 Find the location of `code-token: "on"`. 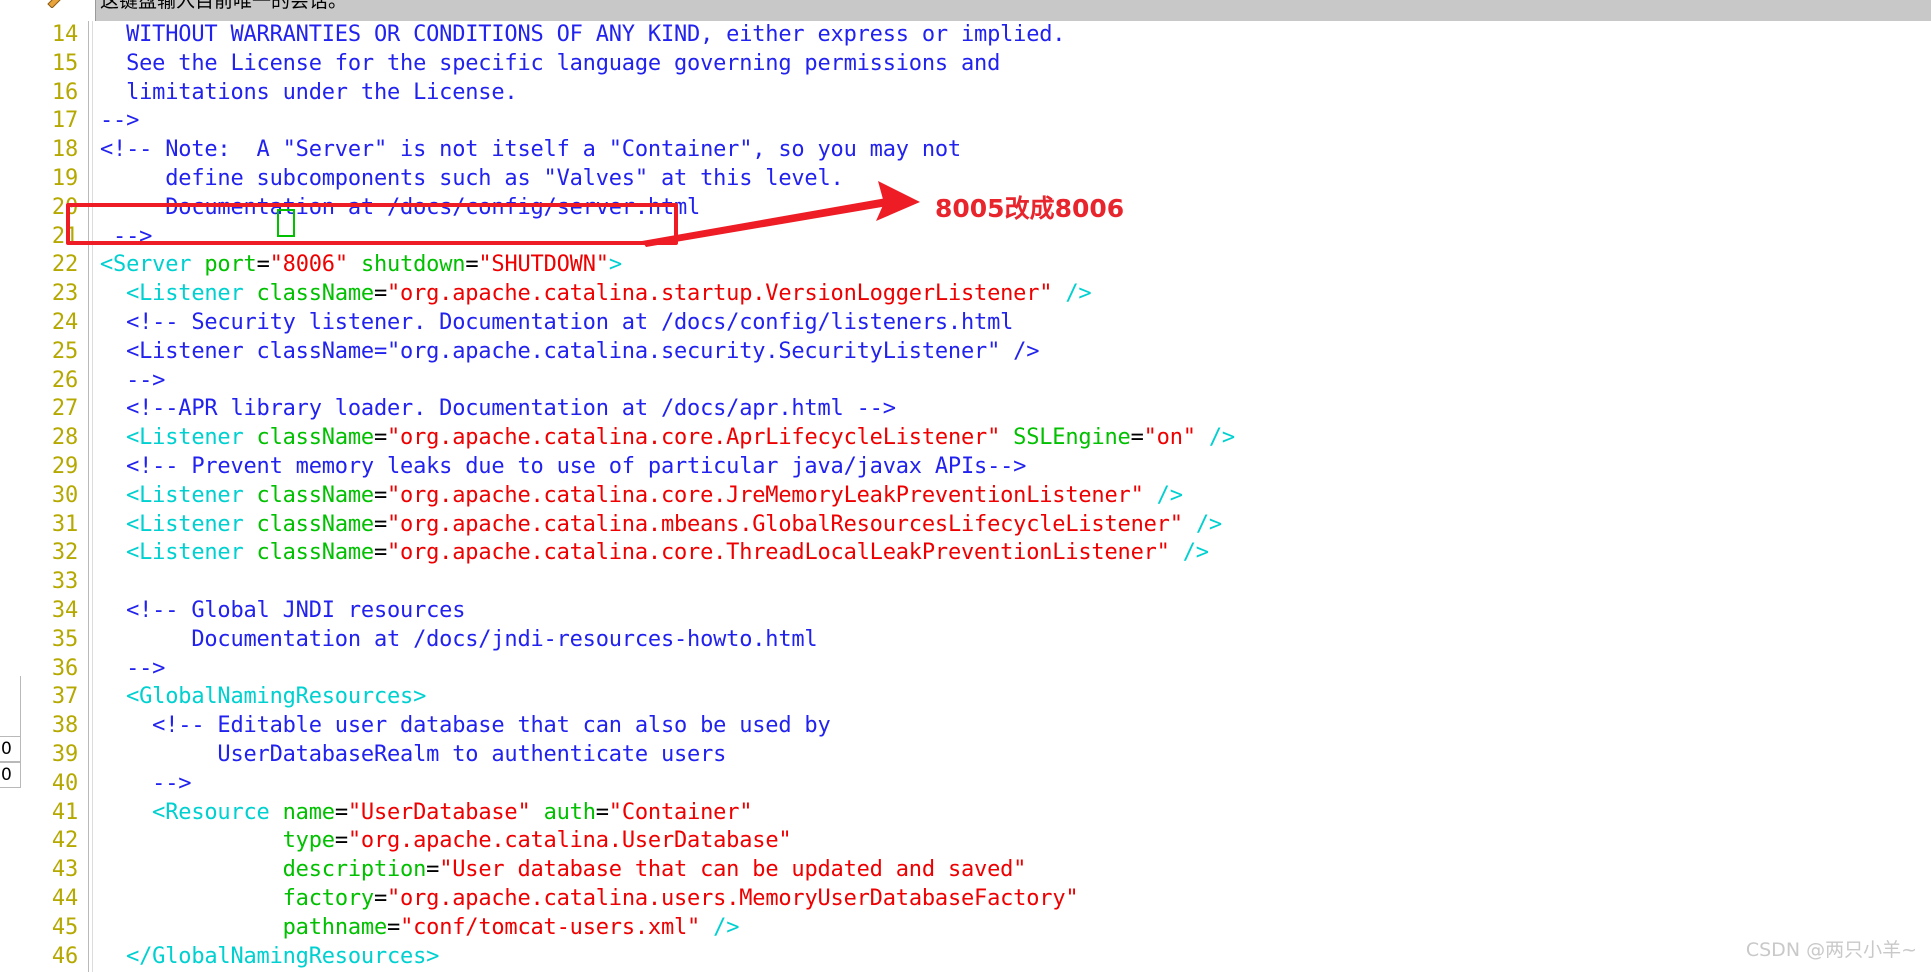

code-token: "on" is located at coordinates (1169, 438).